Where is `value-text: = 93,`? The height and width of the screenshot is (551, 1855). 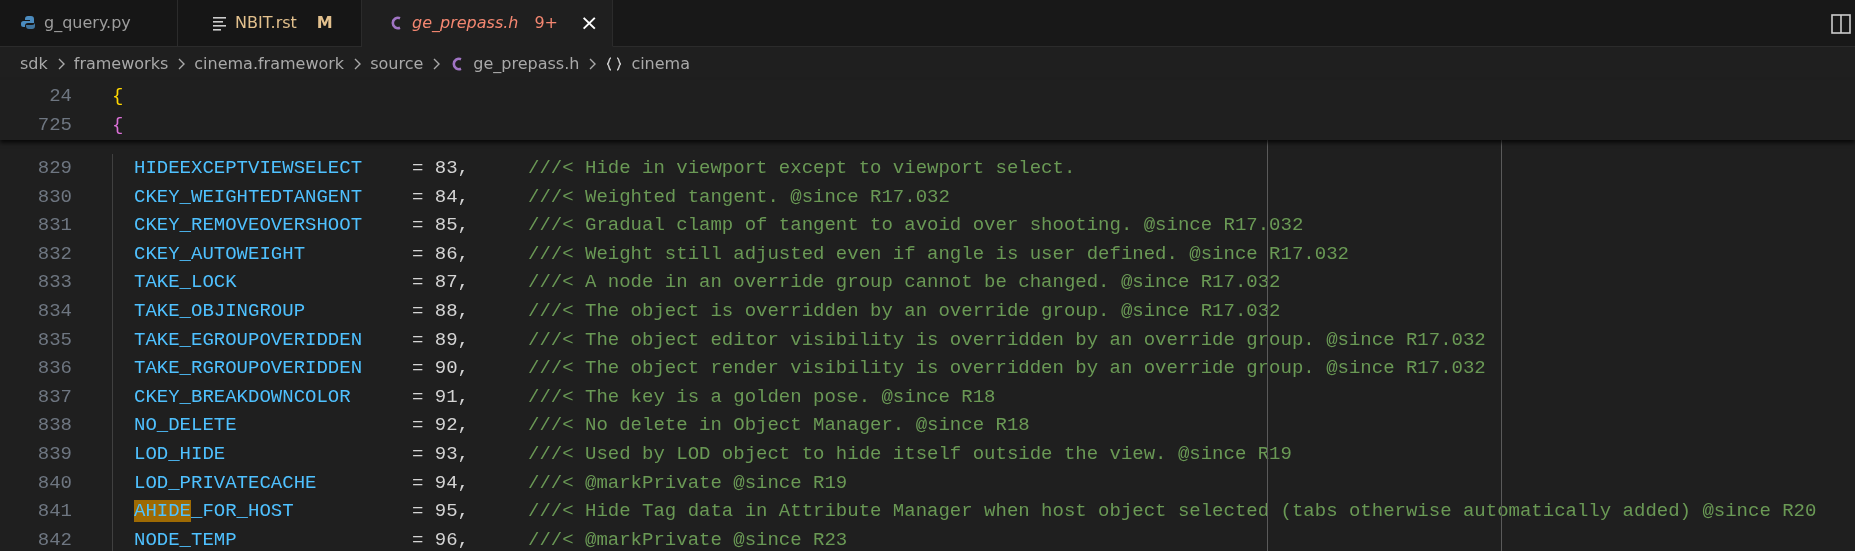 value-text: = 93, is located at coordinates (441, 454).